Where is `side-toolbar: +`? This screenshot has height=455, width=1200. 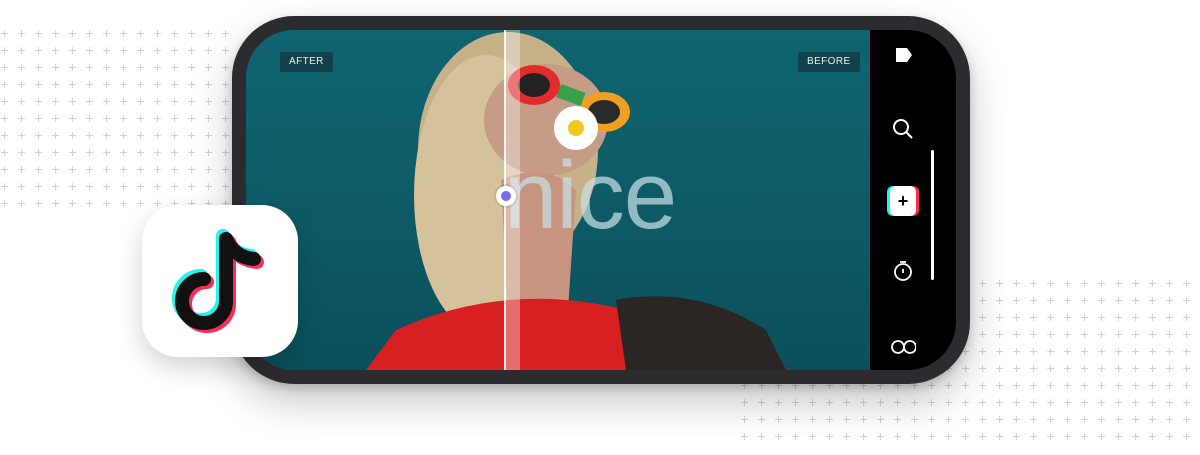 side-toolbar: + is located at coordinates (913, 200).